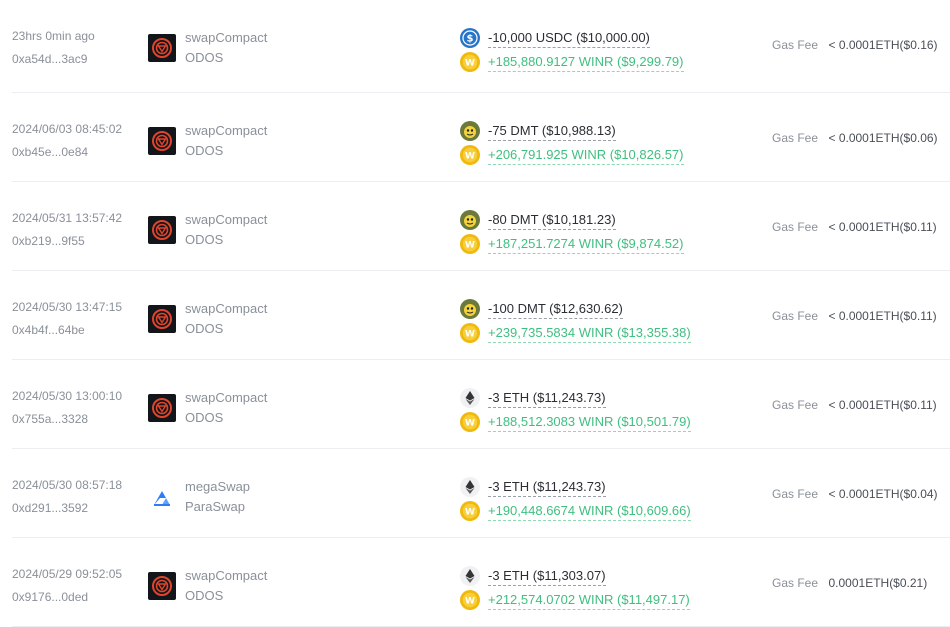 This screenshot has height=627, width=950. Describe the element at coordinates (77, 508) in the screenshot. I see `transaction-hash-link: 0xd291...3592` at that location.